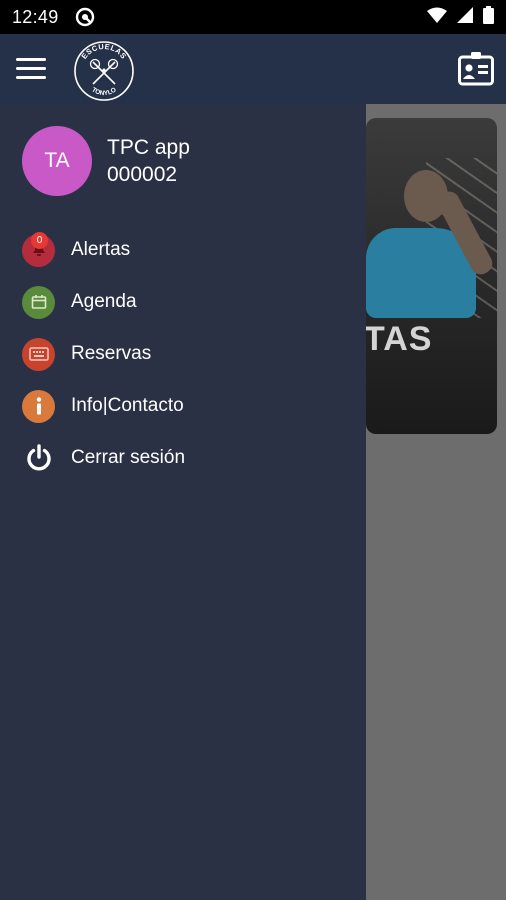 The width and height of the screenshot is (506, 900). What do you see at coordinates (431, 276) in the screenshot?
I see `promo-card: TAS` at bounding box center [431, 276].